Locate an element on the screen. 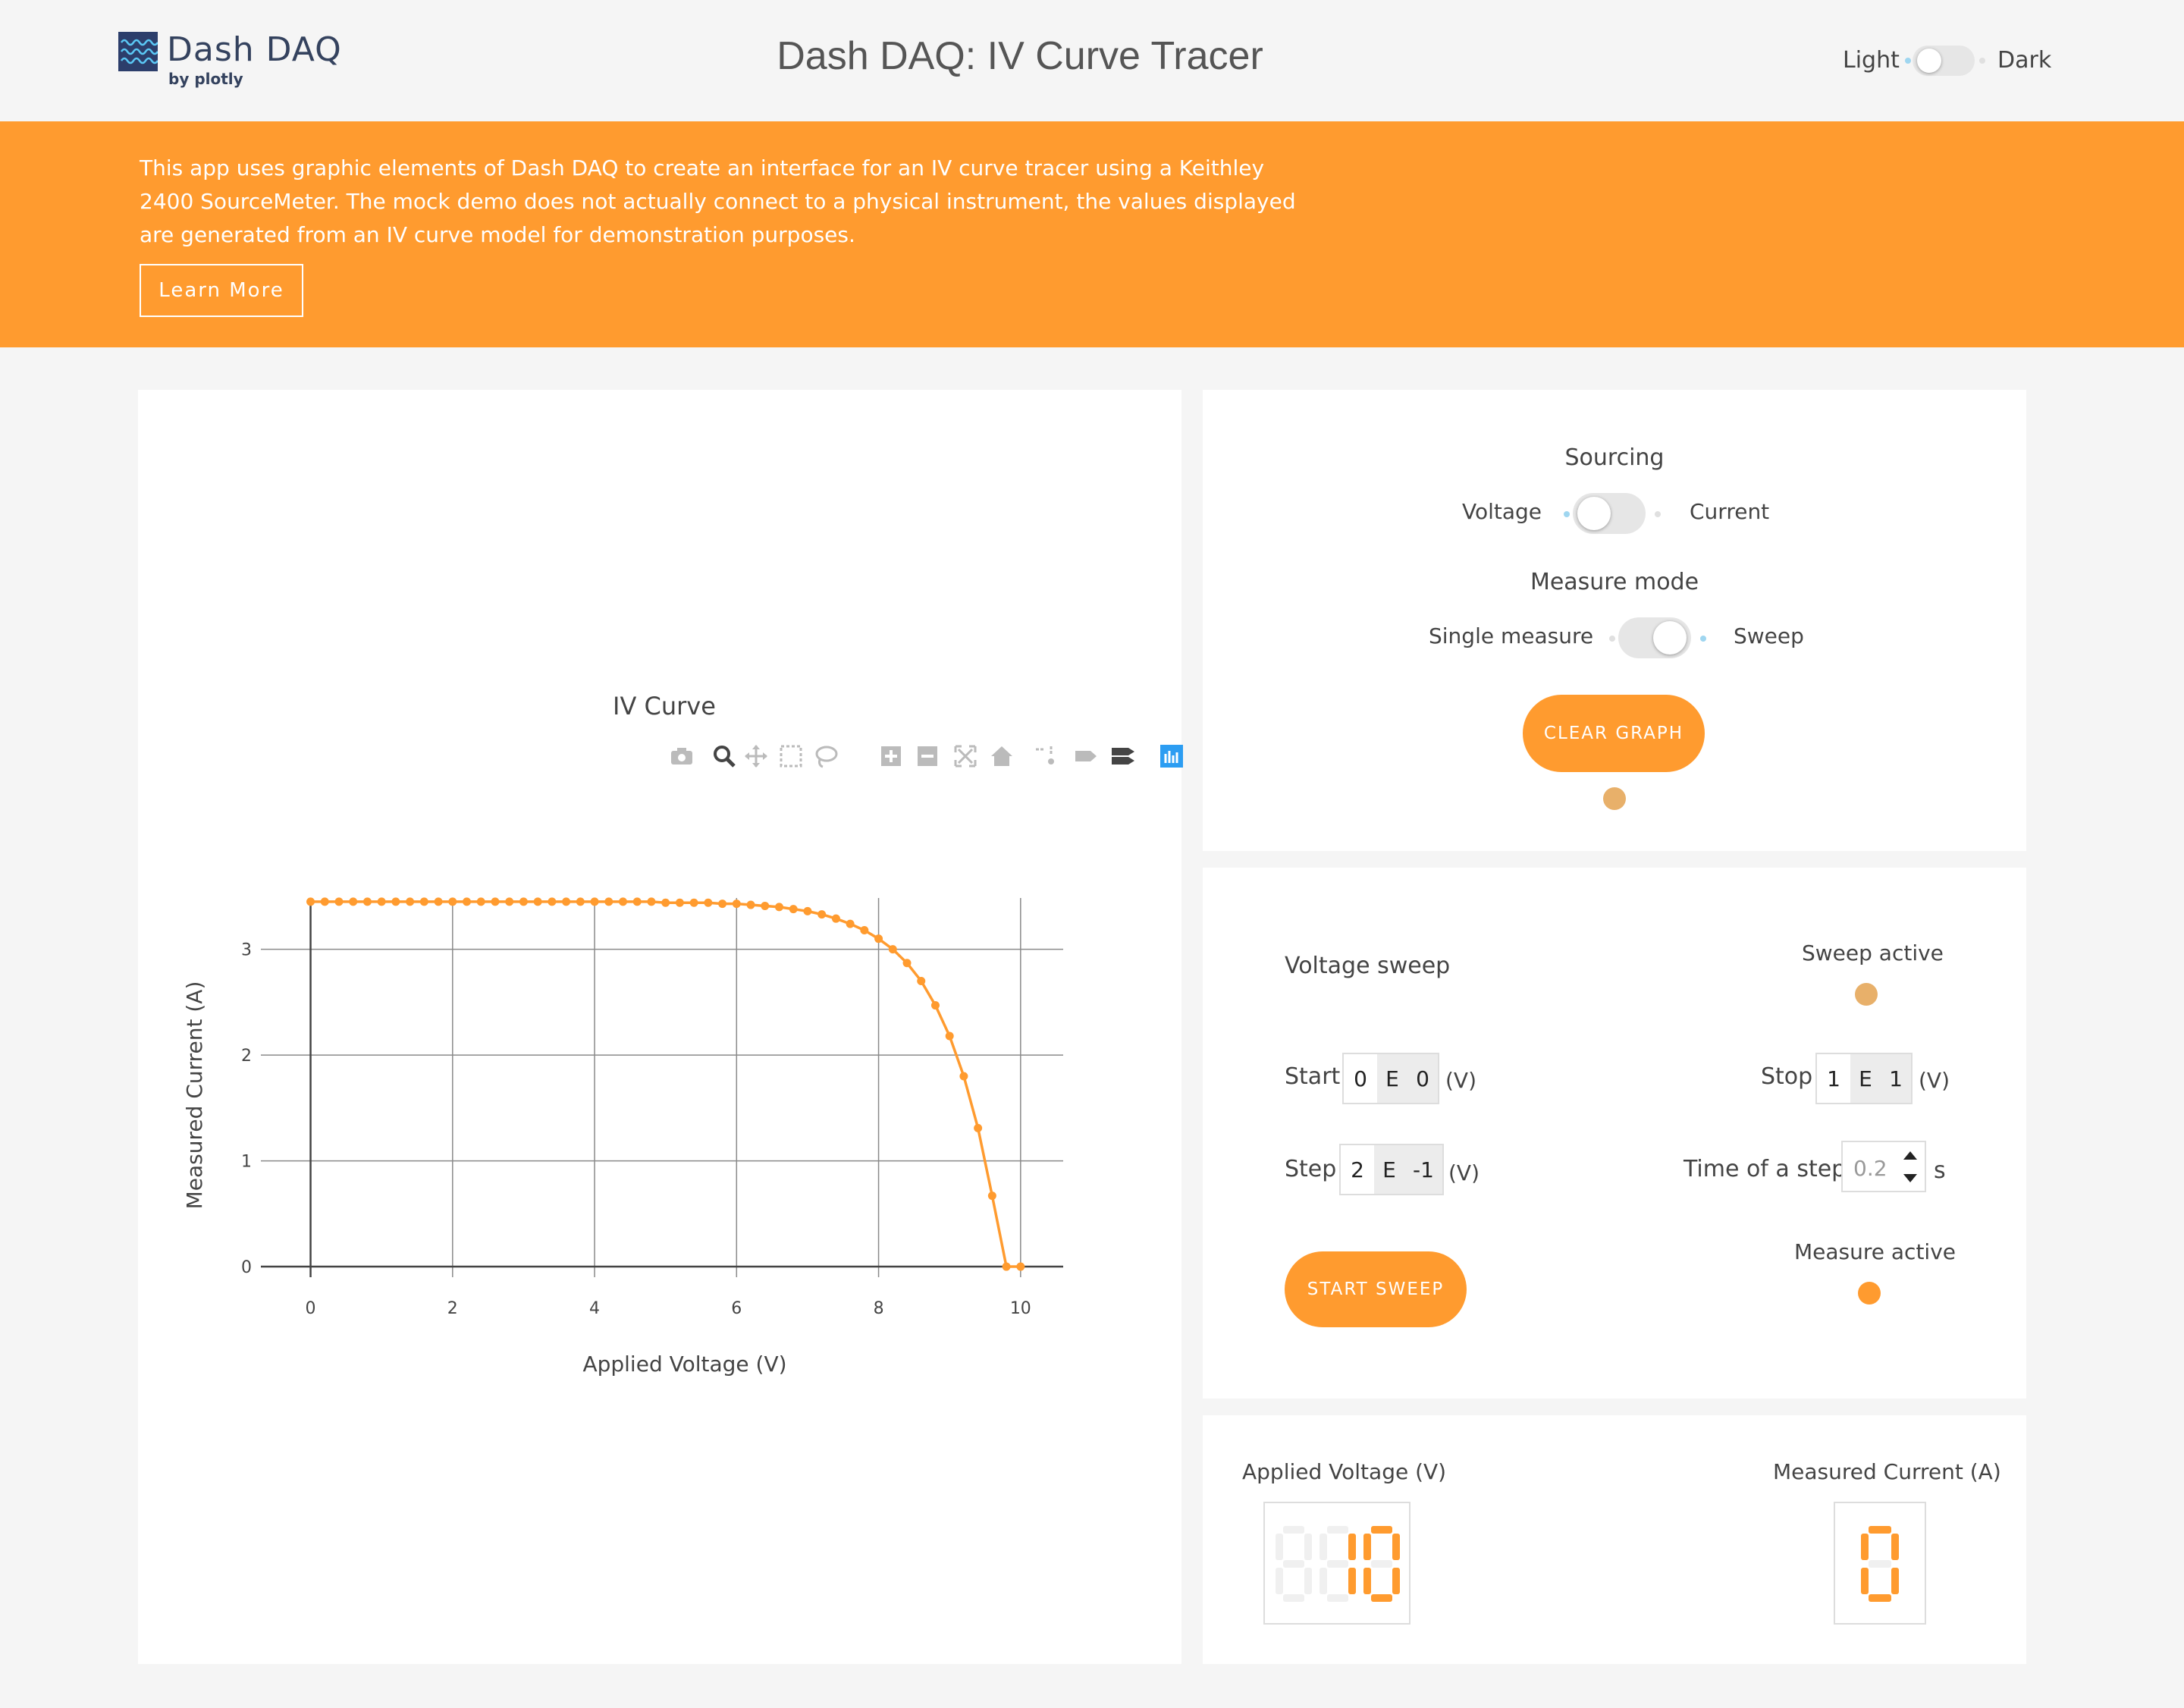 Image resolution: width=2184 pixels, height=1708 pixels. single-measure-label: Single measure is located at coordinates (1511, 635).